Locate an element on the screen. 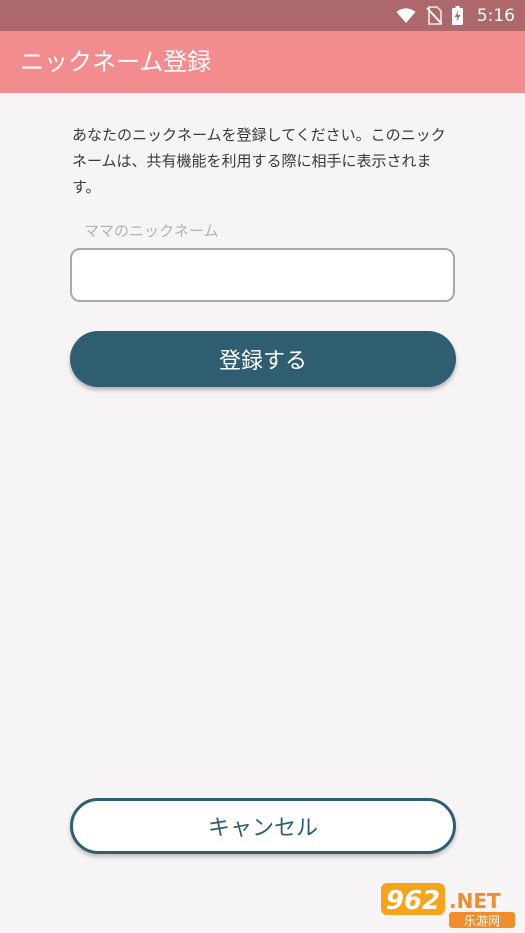 This screenshot has width=525, height=933. cancel-button: キャンセル is located at coordinates (263, 826).